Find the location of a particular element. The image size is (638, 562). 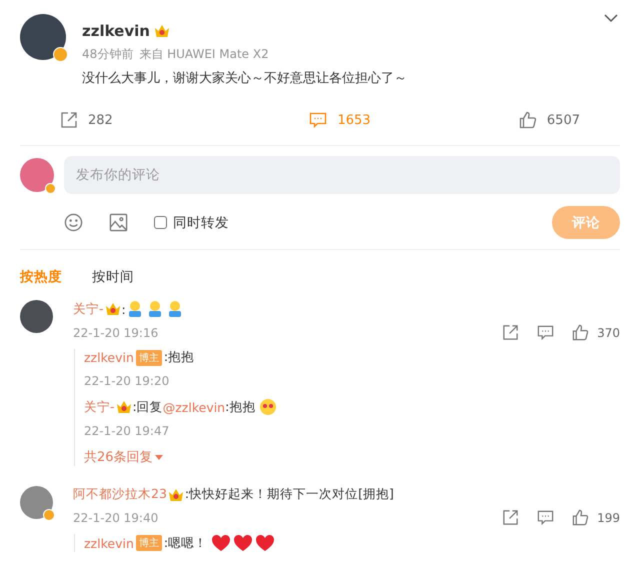

reply-time: 22-1-20 19:47 is located at coordinates (127, 431).